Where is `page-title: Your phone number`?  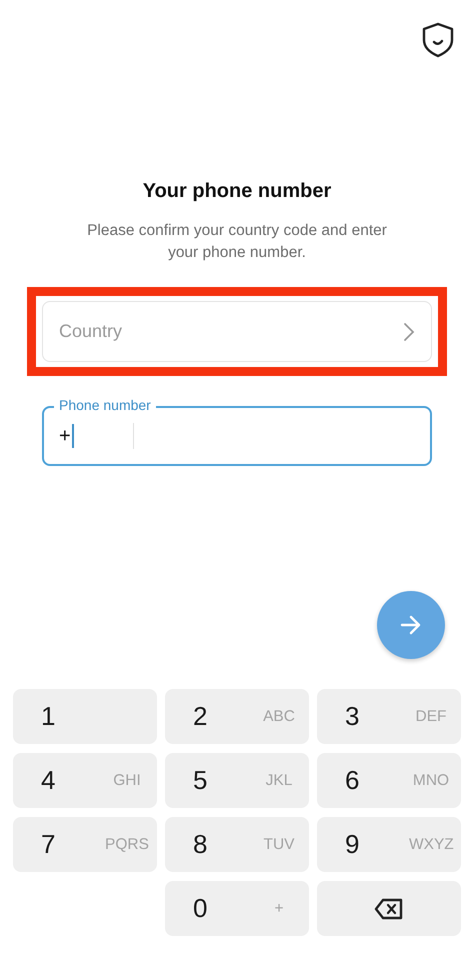
page-title: Your phone number is located at coordinates (237, 191).